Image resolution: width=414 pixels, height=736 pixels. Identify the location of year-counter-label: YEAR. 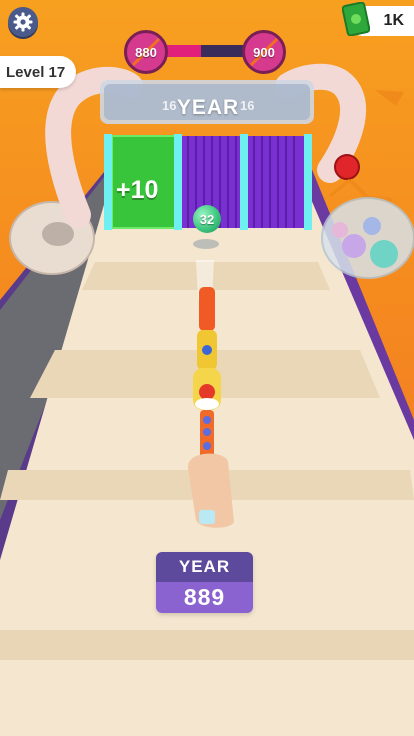
(204, 567).